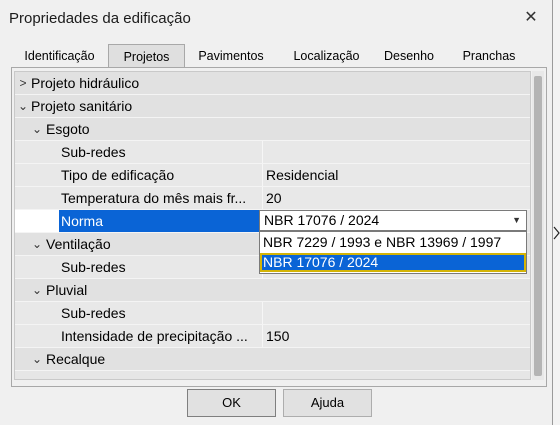 This screenshot has width=560, height=425. Describe the element at coordinates (272, 290) in the screenshot. I see `category-pluvial: ⌄ Pluvial` at that location.